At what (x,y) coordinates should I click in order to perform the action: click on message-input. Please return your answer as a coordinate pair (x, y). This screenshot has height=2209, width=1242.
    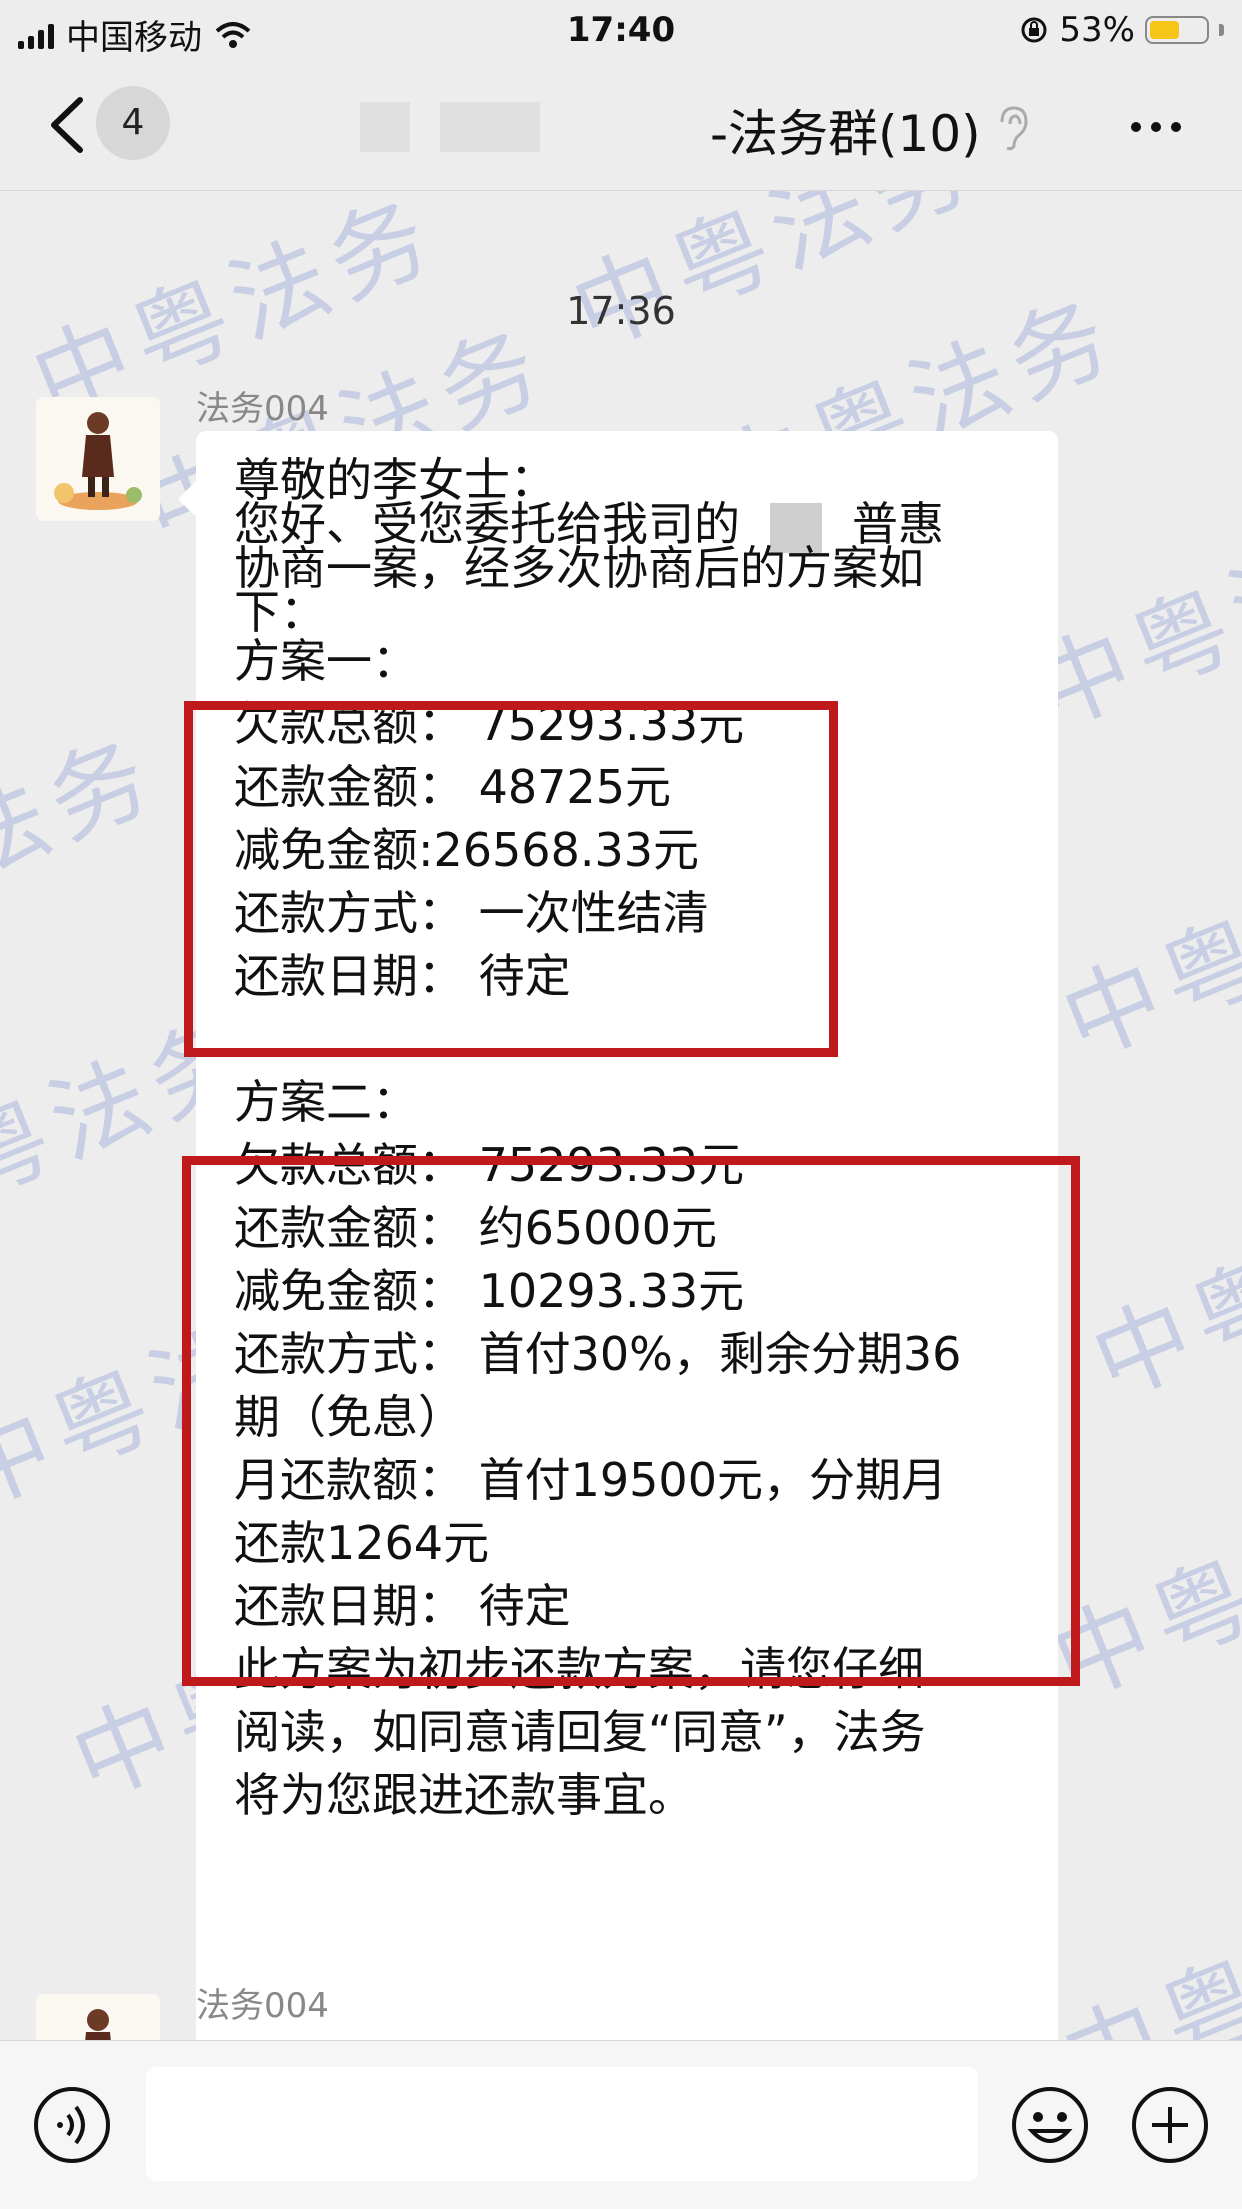
    Looking at the image, I should click on (562, 2124).